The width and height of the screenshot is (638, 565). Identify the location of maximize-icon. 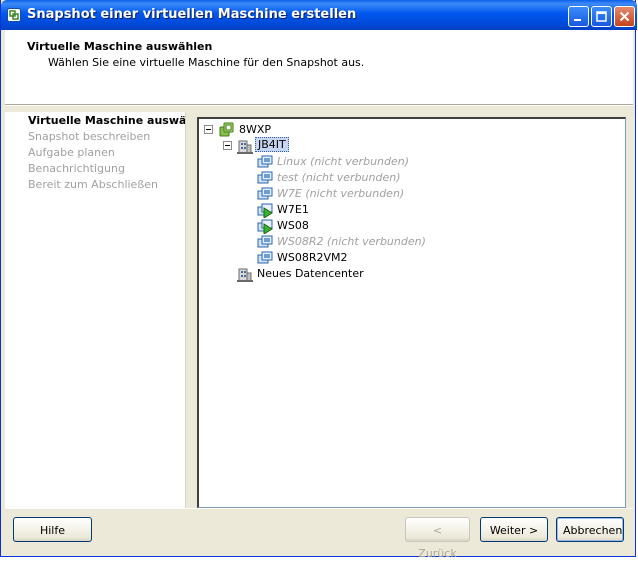
(601, 16).